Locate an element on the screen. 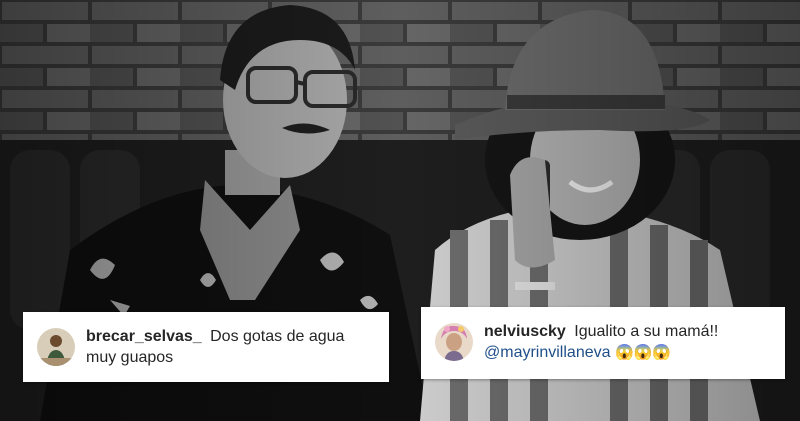  emoji-group: 😱😱😱 is located at coordinates (642, 352).